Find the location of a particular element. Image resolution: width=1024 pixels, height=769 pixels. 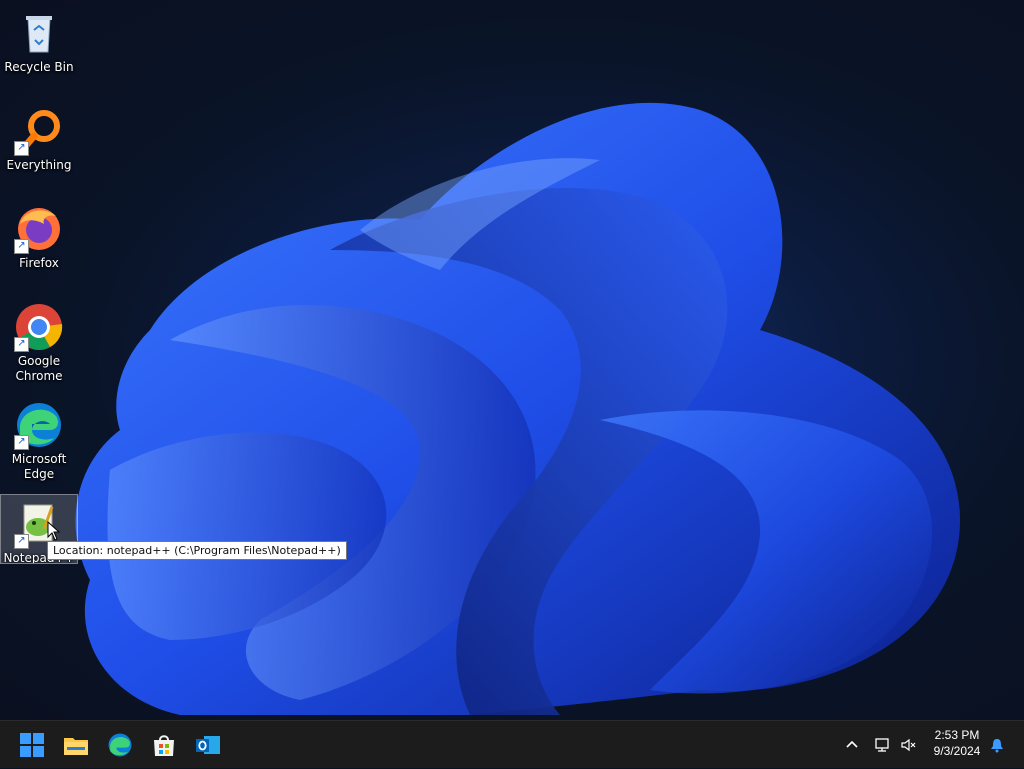

show-hidden-icons-chevron-icon is located at coordinates (852, 745).